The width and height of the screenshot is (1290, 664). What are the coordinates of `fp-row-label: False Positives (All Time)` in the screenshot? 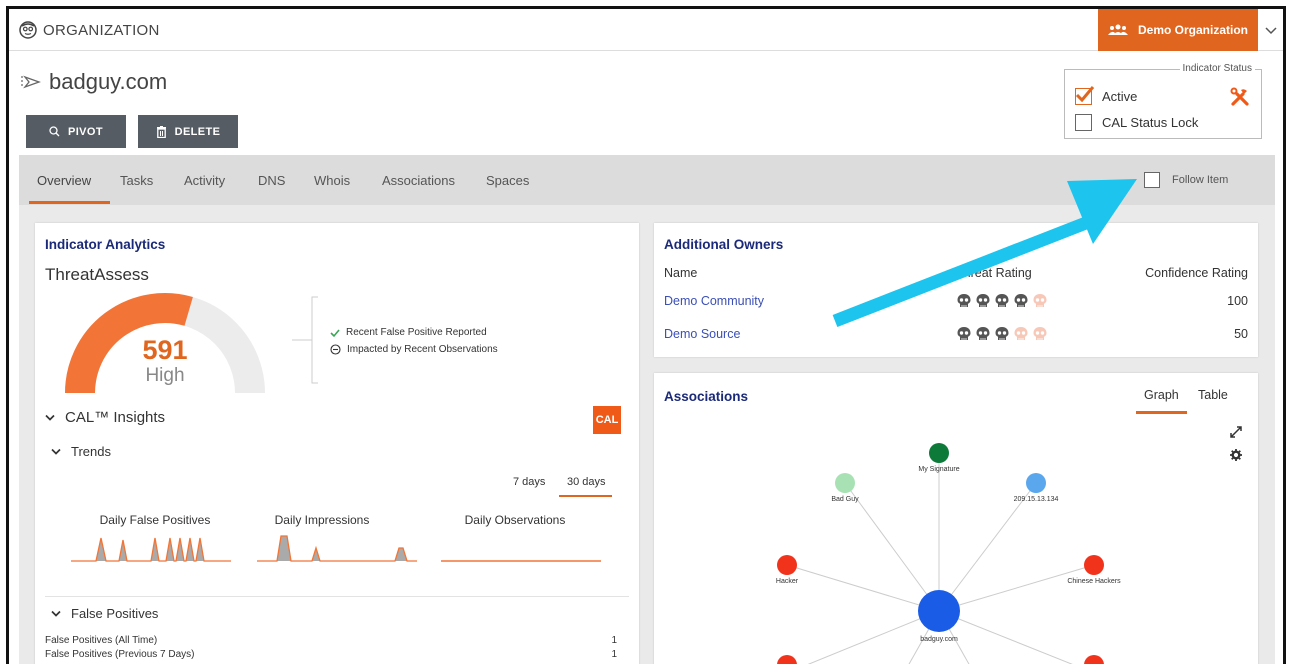 It's located at (101, 640).